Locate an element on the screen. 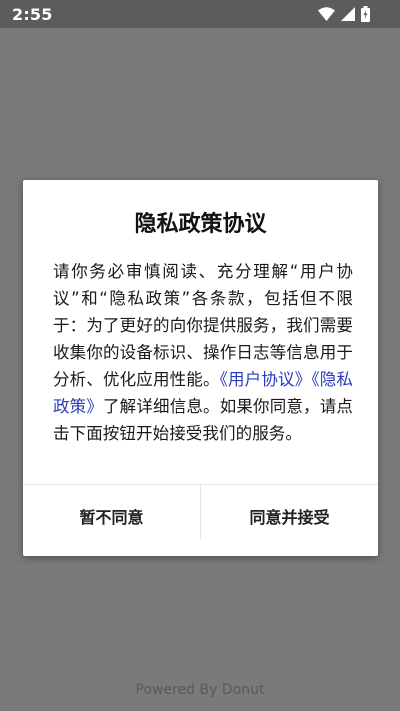  status-time: 2:55 is located at coordinates (32, 14).